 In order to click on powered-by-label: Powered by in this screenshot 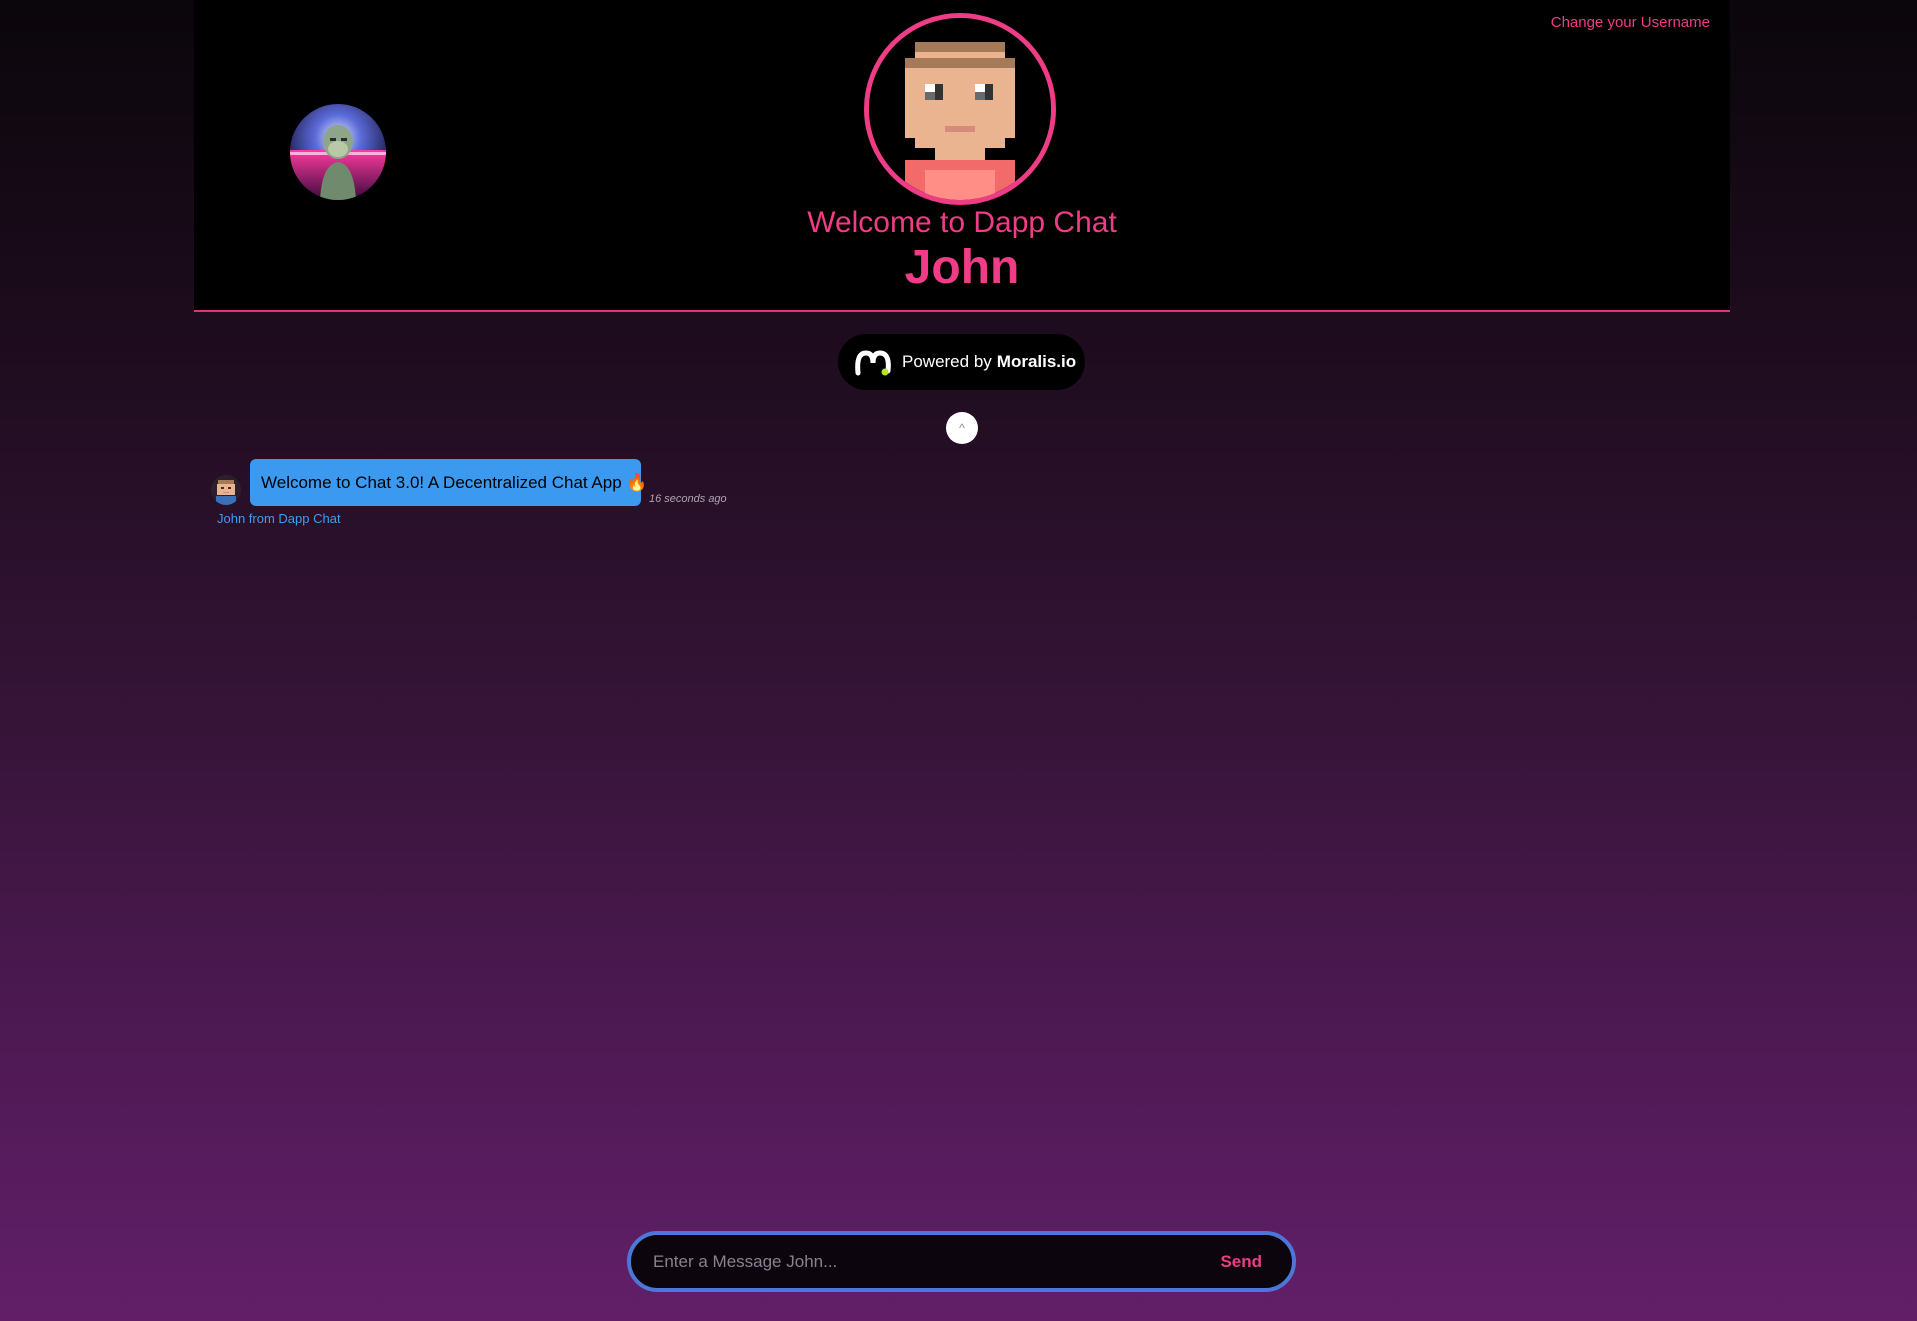, I will do `click(947, 361)`.